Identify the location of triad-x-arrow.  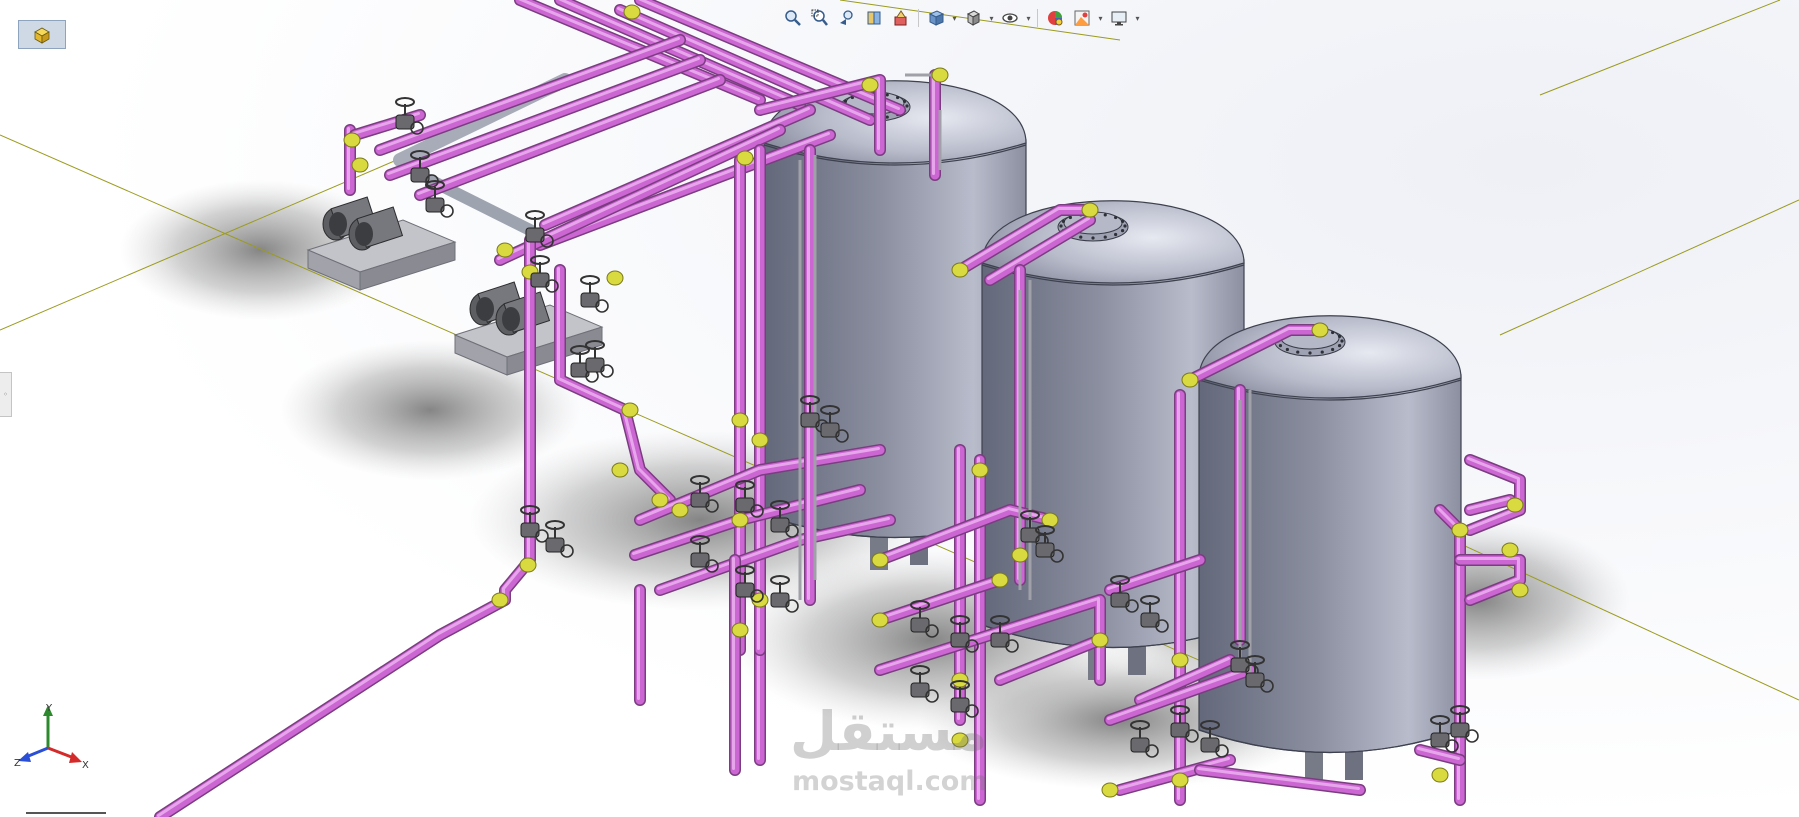
(75, 757).